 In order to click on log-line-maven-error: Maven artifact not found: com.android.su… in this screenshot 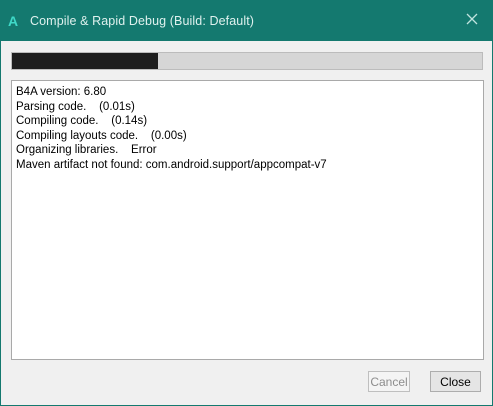, I will do `click(171, 164)`.